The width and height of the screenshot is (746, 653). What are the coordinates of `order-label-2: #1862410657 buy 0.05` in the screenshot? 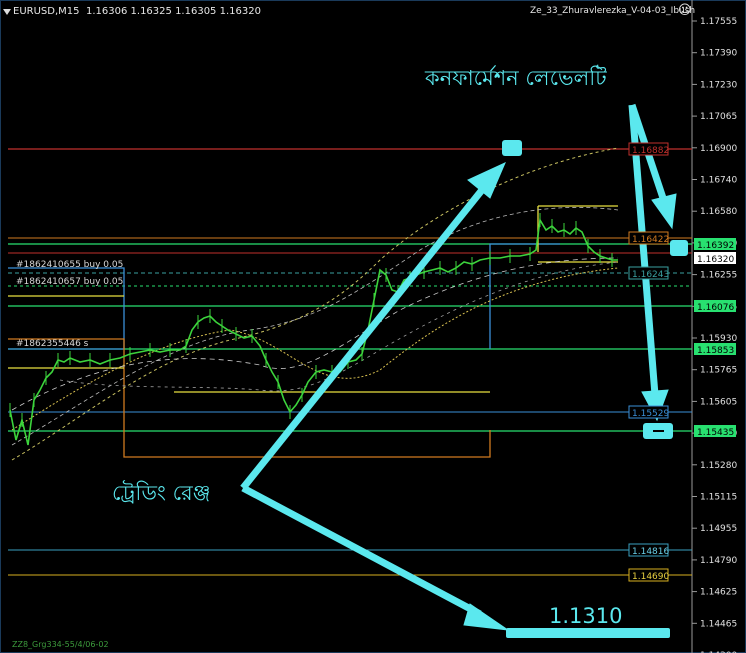 It's located at (69, 282).